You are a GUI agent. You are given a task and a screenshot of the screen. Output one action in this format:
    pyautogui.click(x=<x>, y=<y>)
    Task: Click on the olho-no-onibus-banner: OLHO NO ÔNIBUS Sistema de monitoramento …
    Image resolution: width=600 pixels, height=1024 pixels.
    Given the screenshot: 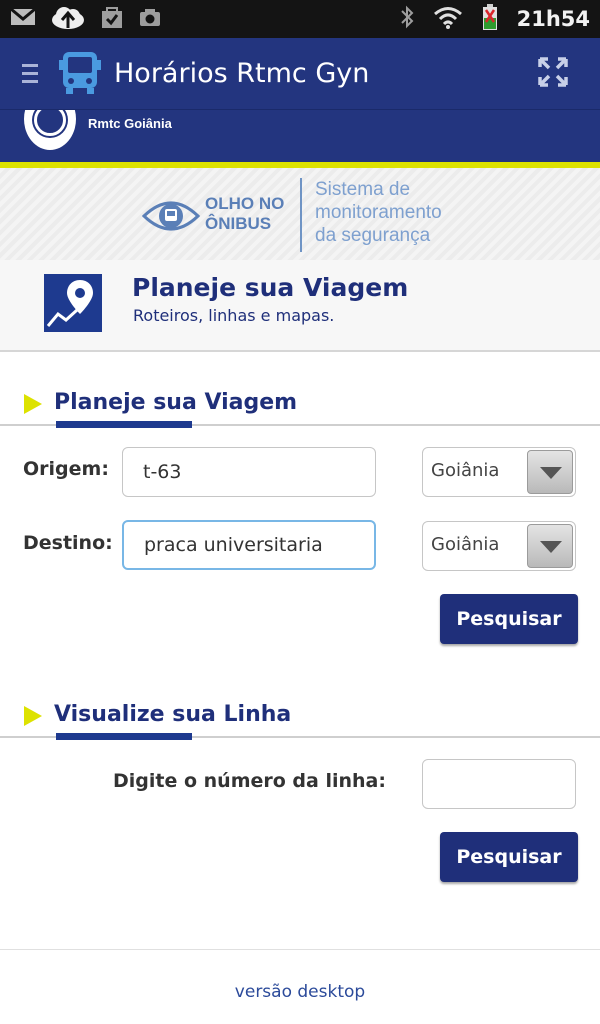 What is the action you would take?
    pyautogui.click(x=300, y=214)
    